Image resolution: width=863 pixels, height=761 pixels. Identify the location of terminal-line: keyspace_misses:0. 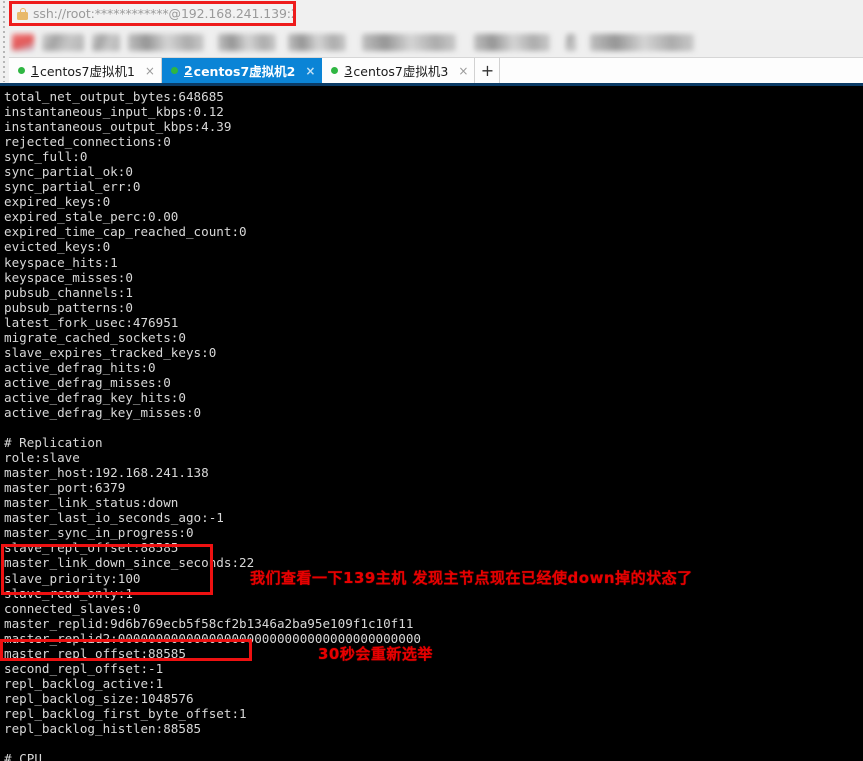
(68, 277).